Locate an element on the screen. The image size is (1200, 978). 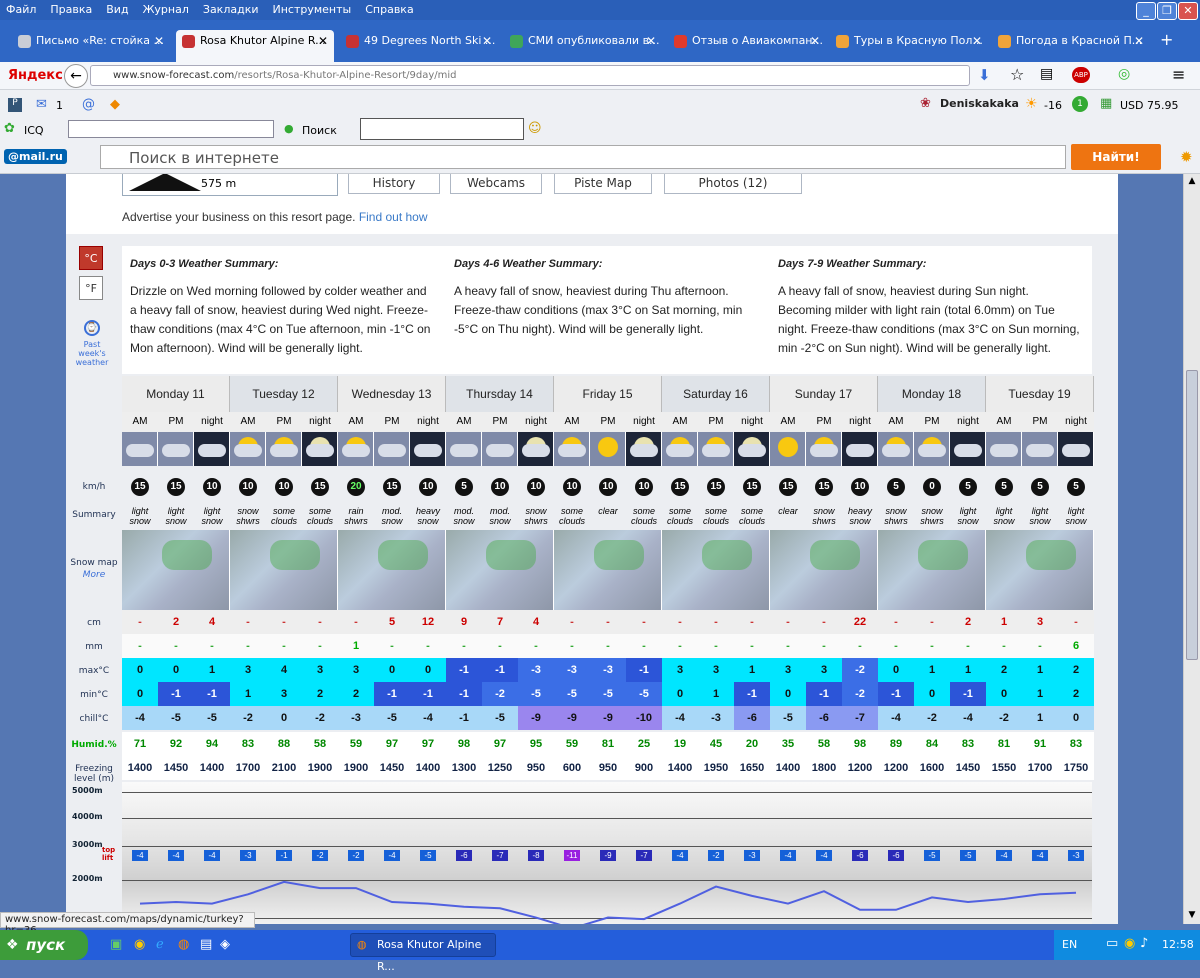
feed-icon: ◆ is located at coordinates (115, 104).